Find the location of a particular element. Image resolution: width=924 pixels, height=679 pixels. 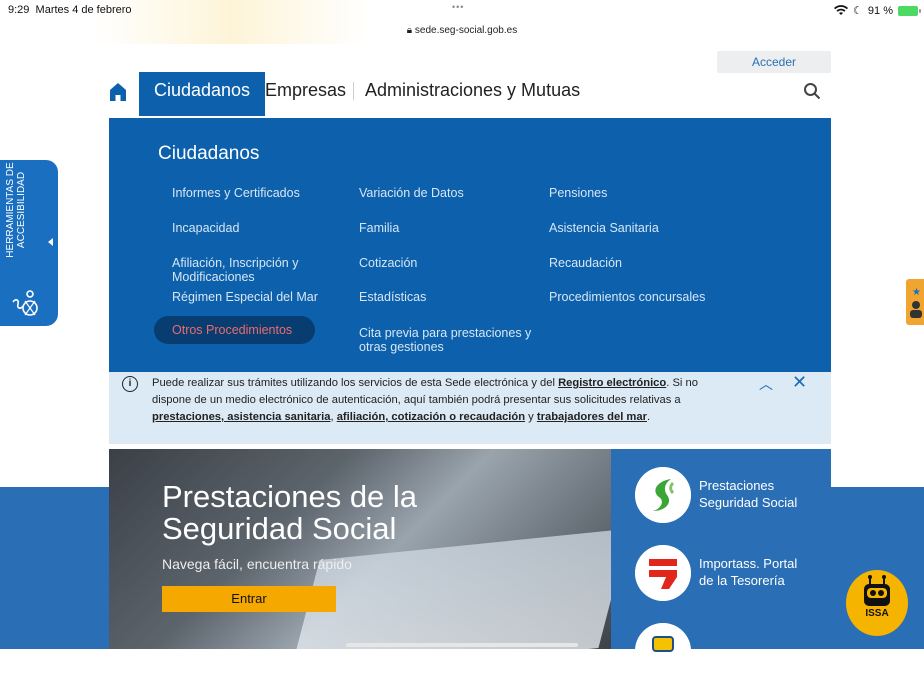

importass-logo-icon is located at coordinates (663, 573).